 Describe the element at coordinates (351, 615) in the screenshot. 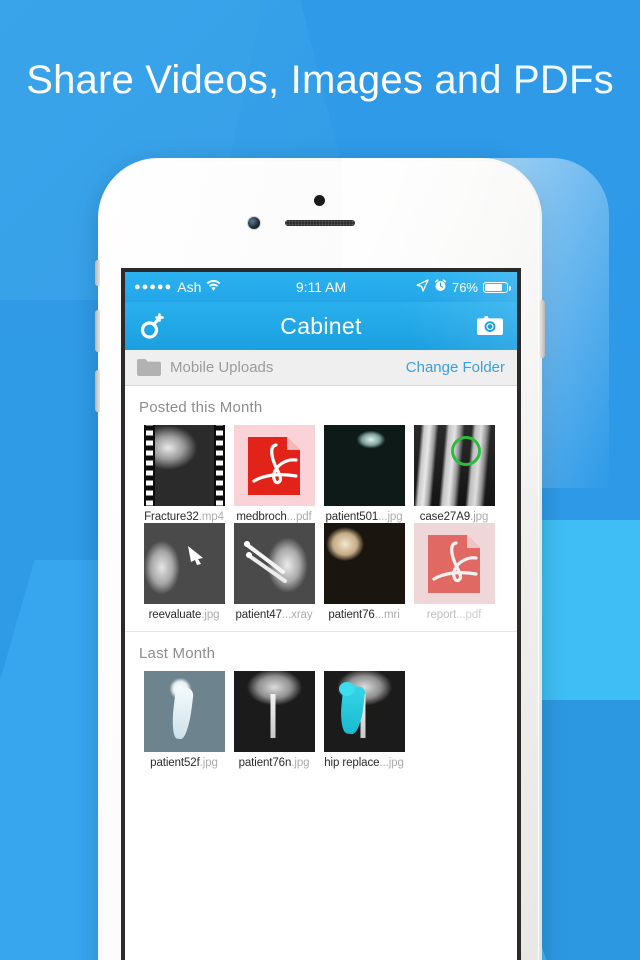

I see `file-name-base: patient76` at that location.